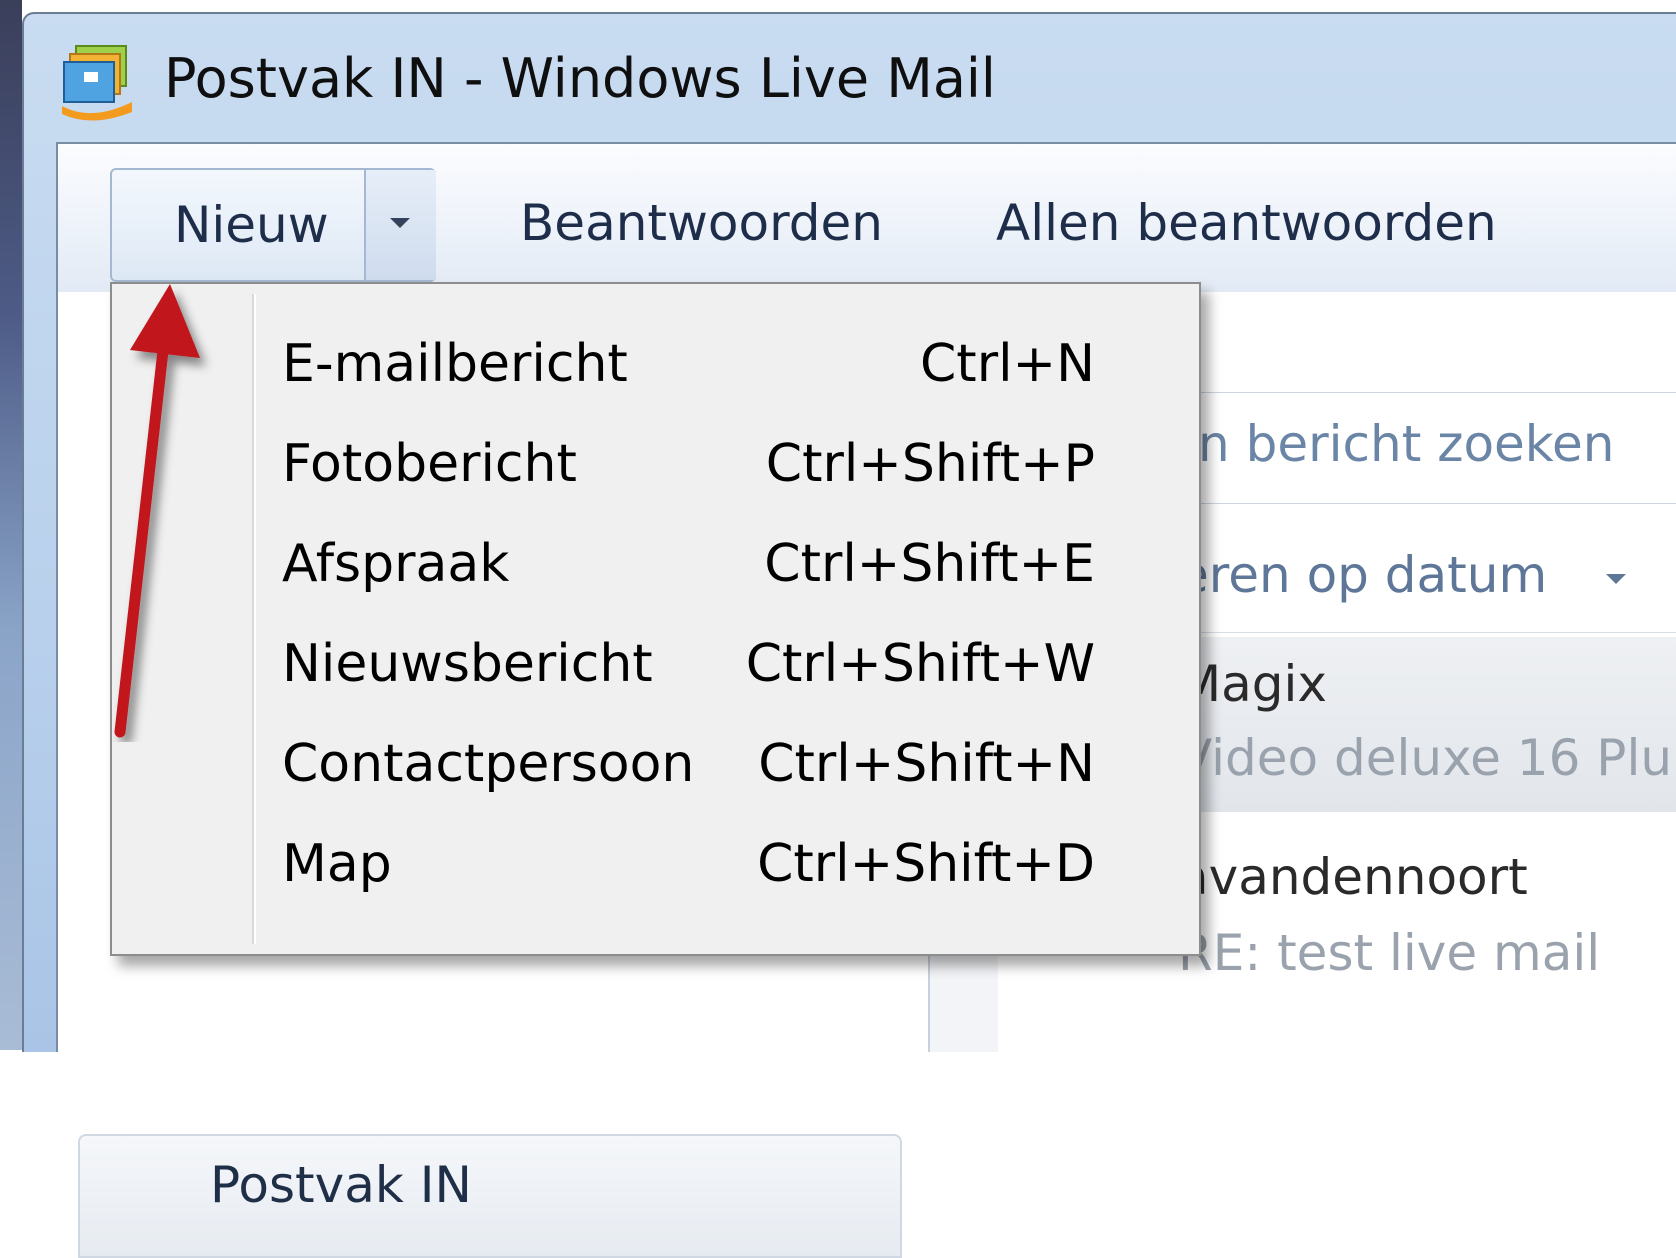  What do you see at coordinates (467, 664) in the screenshot?
I see `menu-item-label: Nieuwsbericht` at bounding box center [467, 664].